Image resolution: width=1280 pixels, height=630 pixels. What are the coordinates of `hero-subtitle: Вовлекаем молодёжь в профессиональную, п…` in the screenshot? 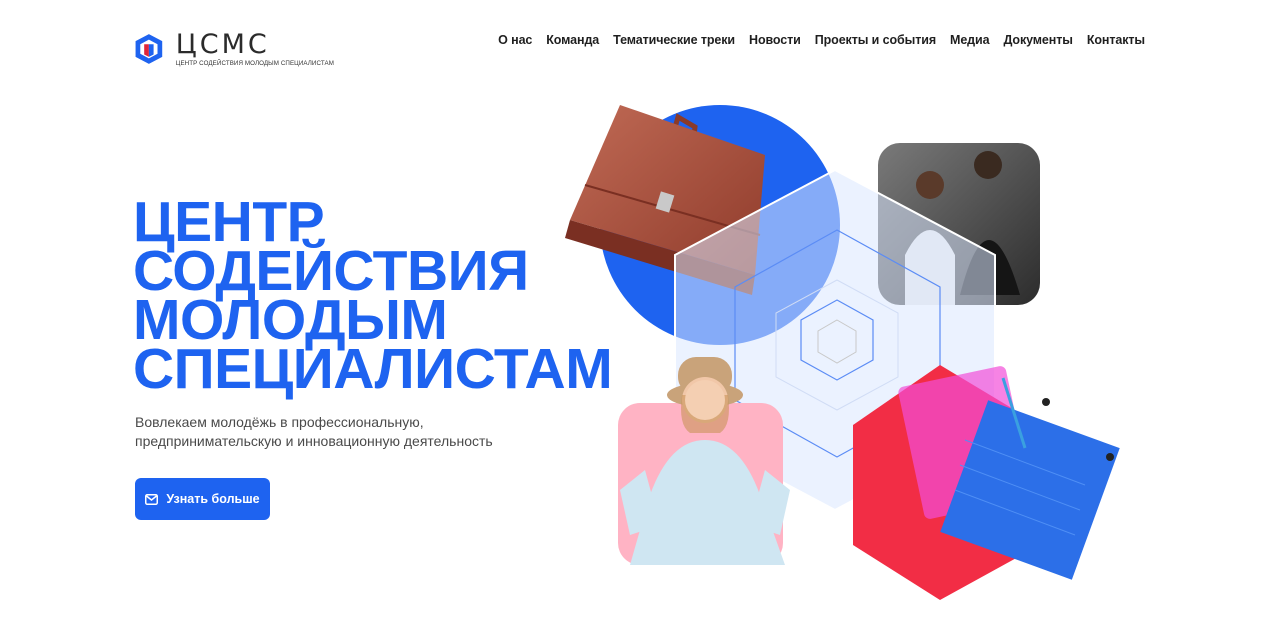 It's located at (314, 431).